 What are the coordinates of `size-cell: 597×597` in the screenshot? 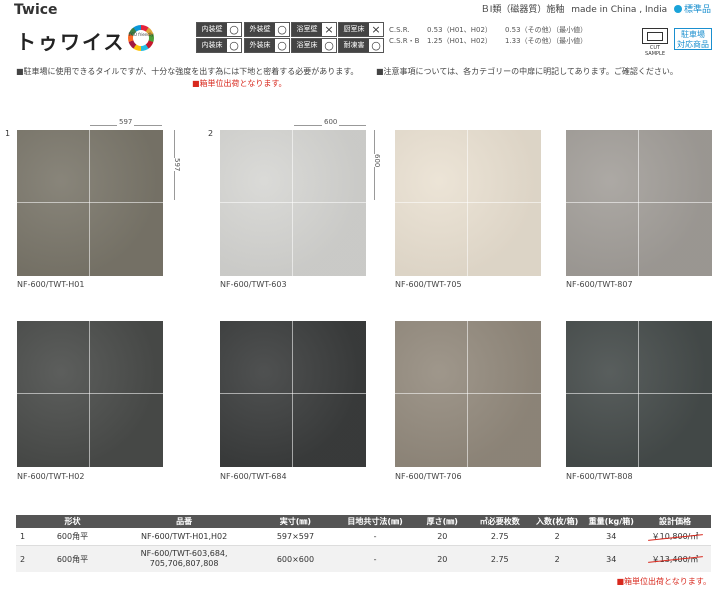 It's located at (295, 537).